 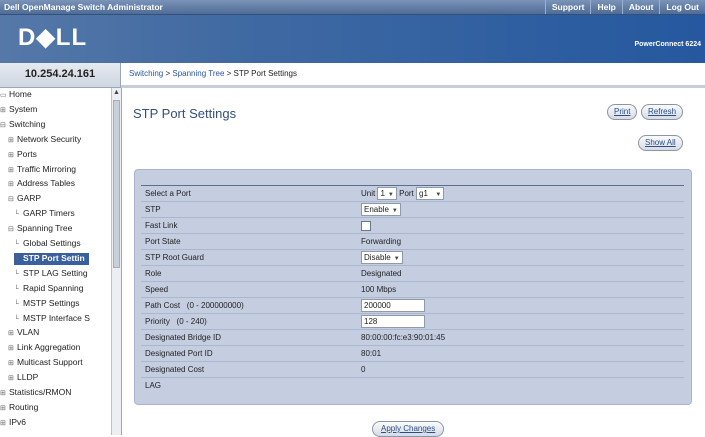 I want to click on breadcrumb-spanning-tree: Spanning Tree, so click(x=198, y=73).